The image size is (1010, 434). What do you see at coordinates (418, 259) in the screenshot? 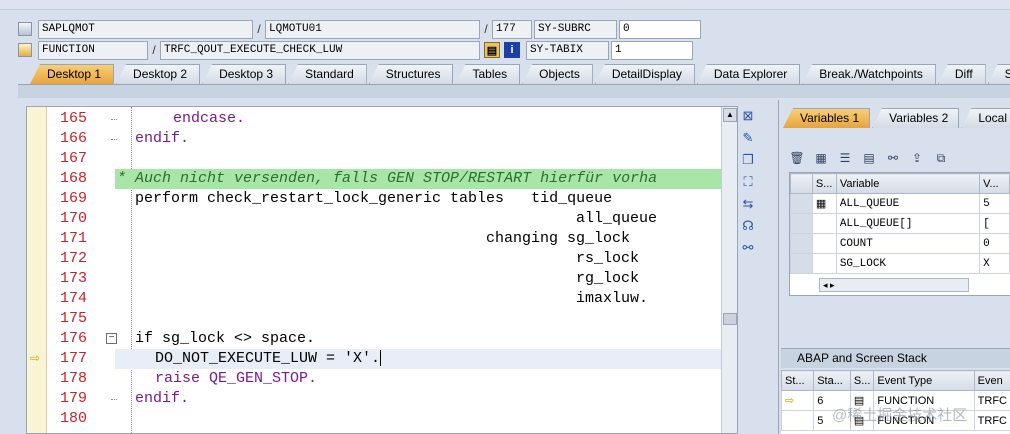
I see `code-line: rs_lock` at bounding box center [418, 259].